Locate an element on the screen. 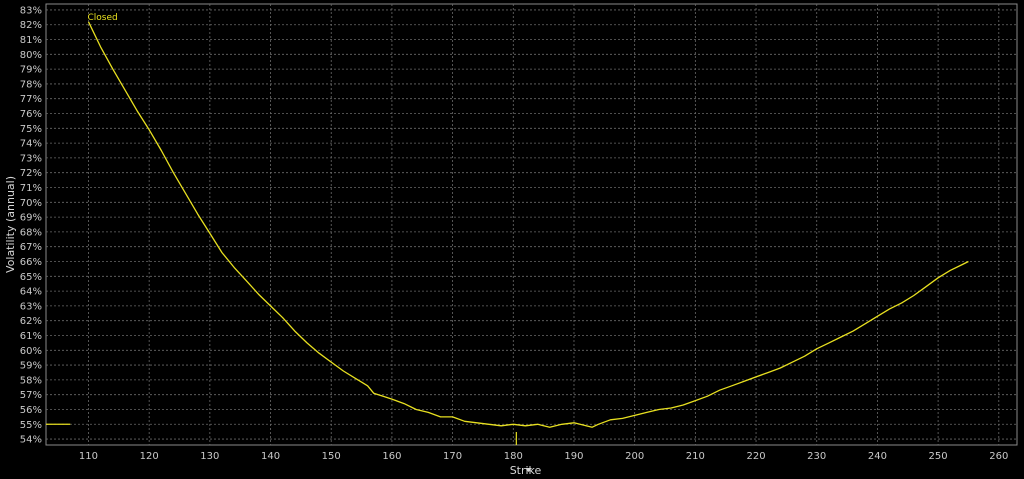 This screenshot has height=479, width=1024. y-tick-label: 58% is located at coordinates (31, 380).